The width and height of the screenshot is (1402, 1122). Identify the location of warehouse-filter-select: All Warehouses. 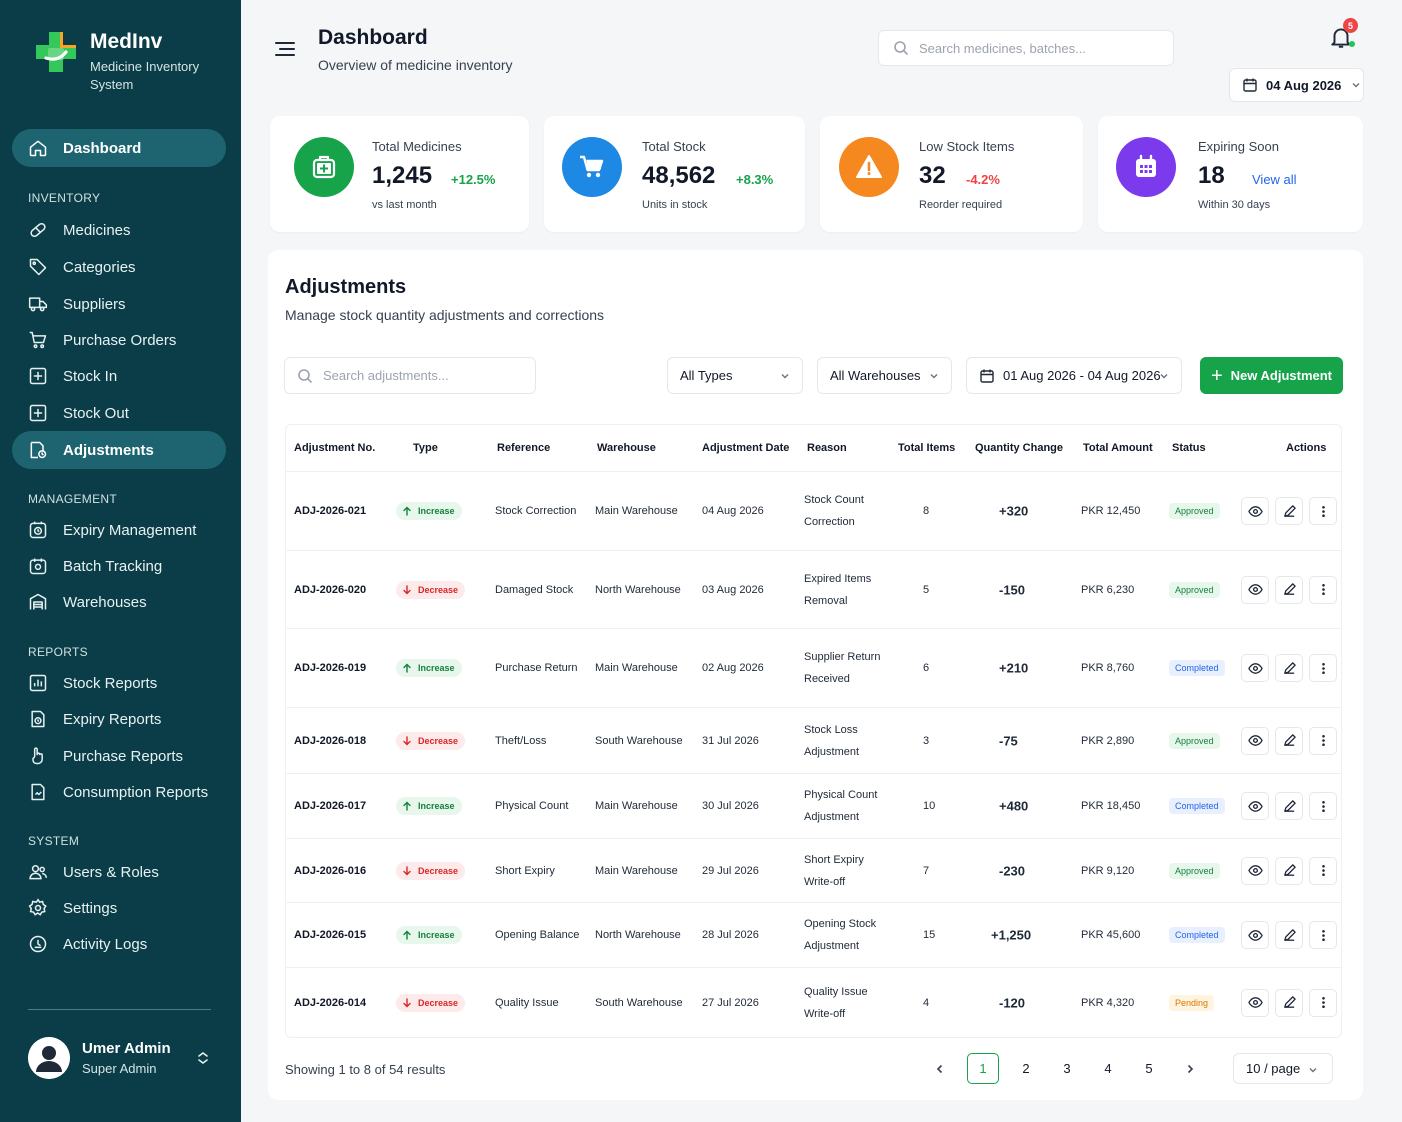
(884, 375).